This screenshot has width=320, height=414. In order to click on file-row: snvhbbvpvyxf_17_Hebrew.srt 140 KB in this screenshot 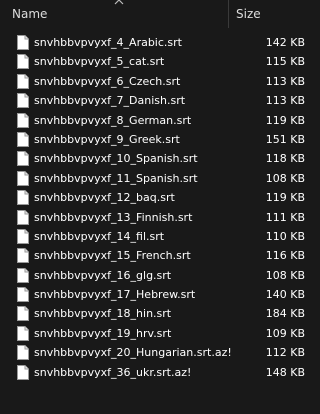, I will do `click(154, 294)`.